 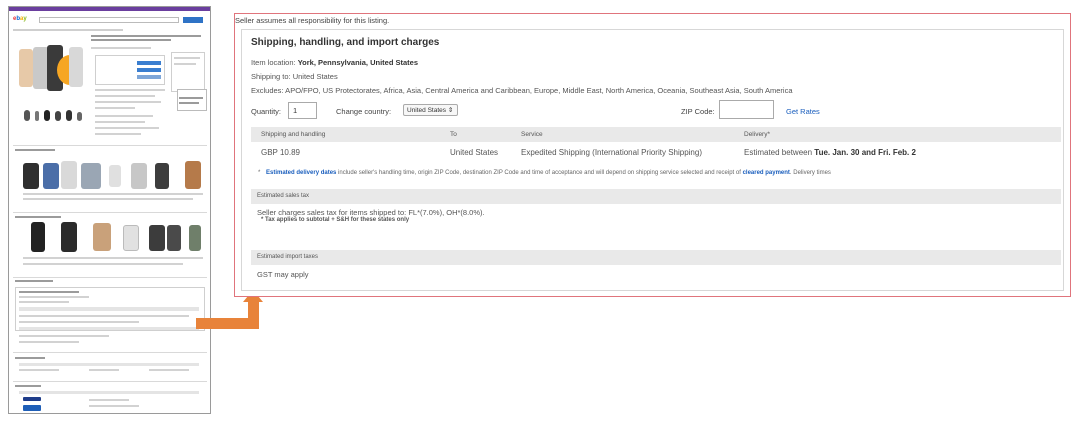 What do you see at coordinates (803, 111) in the screenshot?
I see `get-rates-link: Get Rates` at bounding box center [803, 111].